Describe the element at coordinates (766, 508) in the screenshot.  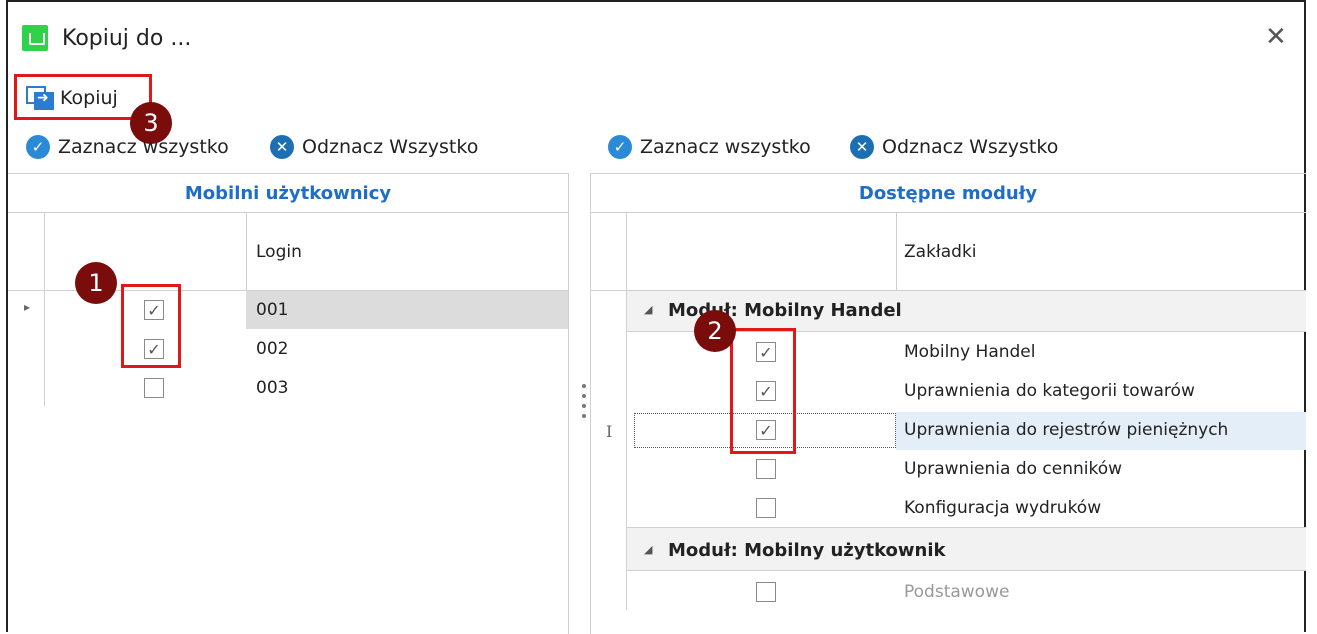
I see `module-checkbox-wydruki` at that location.